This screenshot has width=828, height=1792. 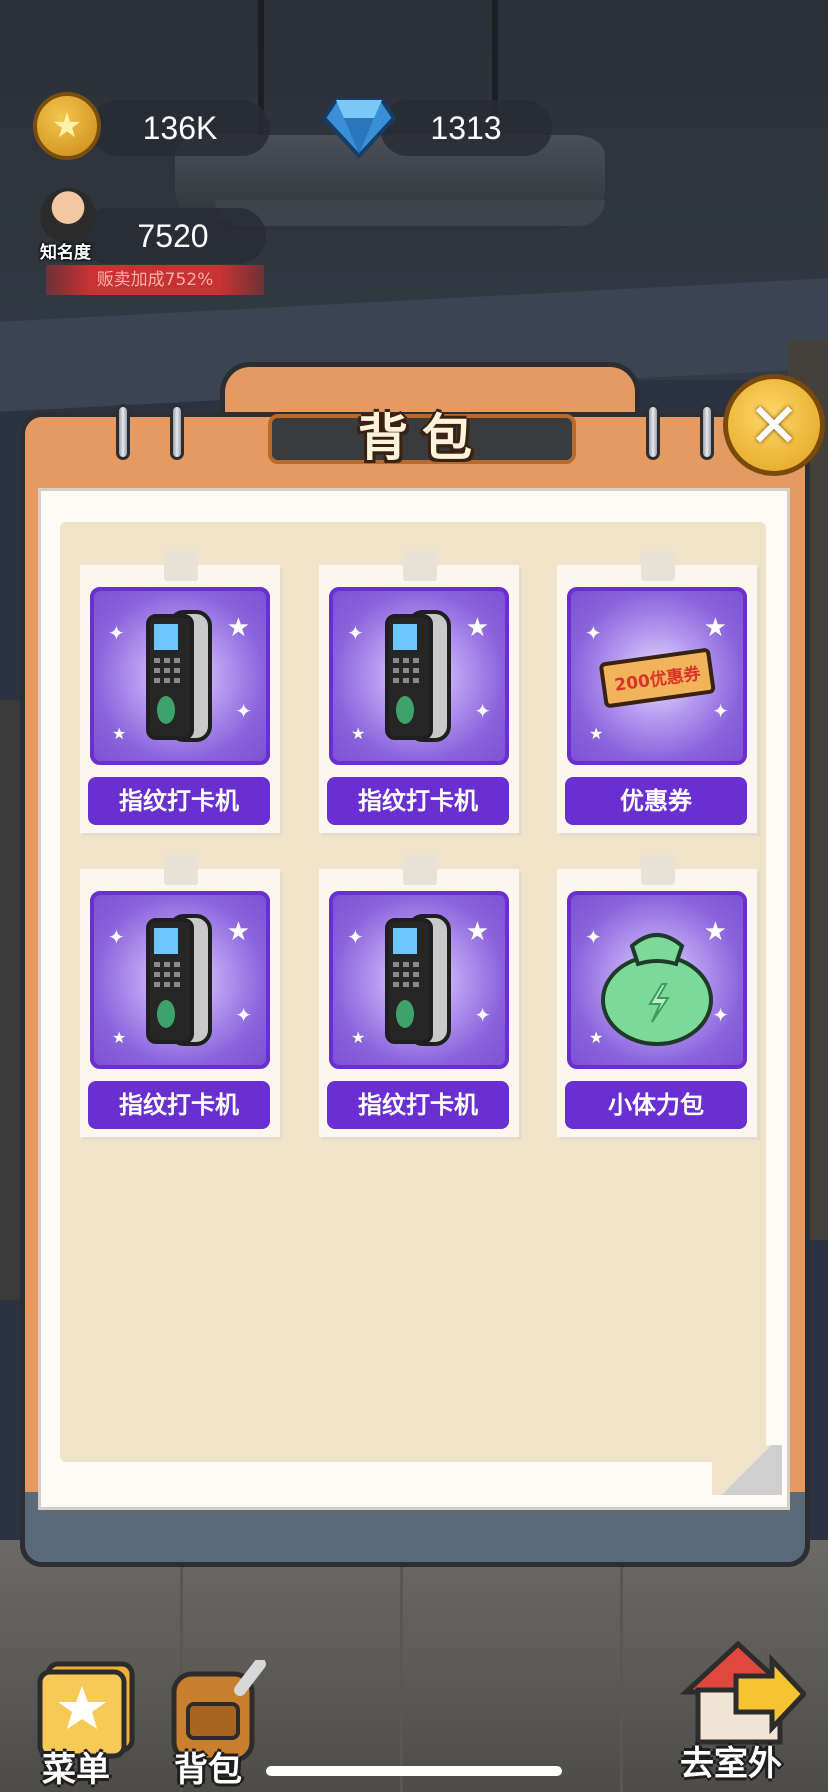 I want to click on menu-label: 菜单, so click(x=76, y=1770).